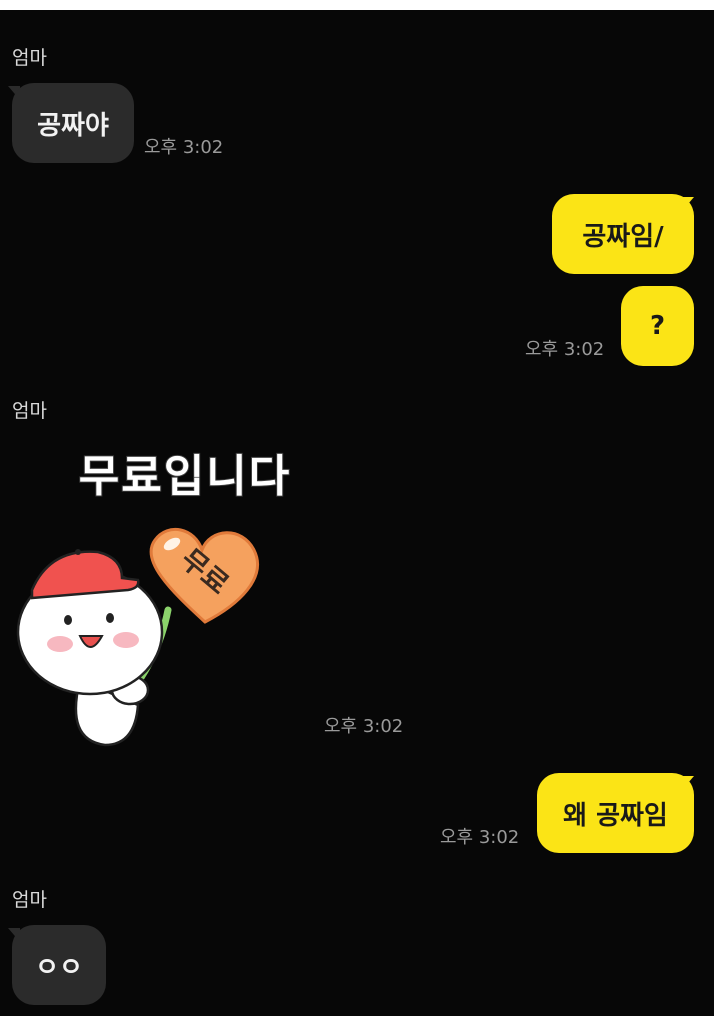 The height and width of the screenshot is (1016, 714). What do you see at coordinates (73, 125) in the screenshot?
I see `message-text: 공짜야` at bounding box center [73, 125].